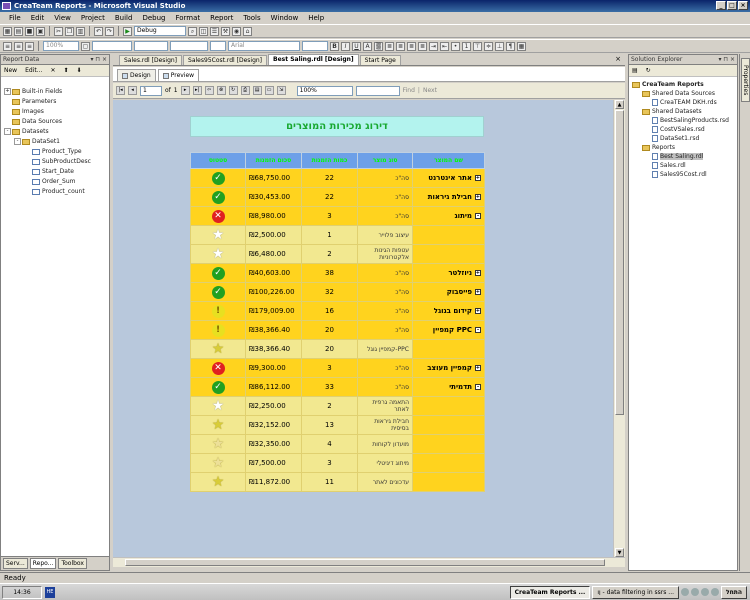  What do you see at coordinates (10, 70) in the screenshot?
I see `new-dropdown: New` at bounding box center [10, 70].